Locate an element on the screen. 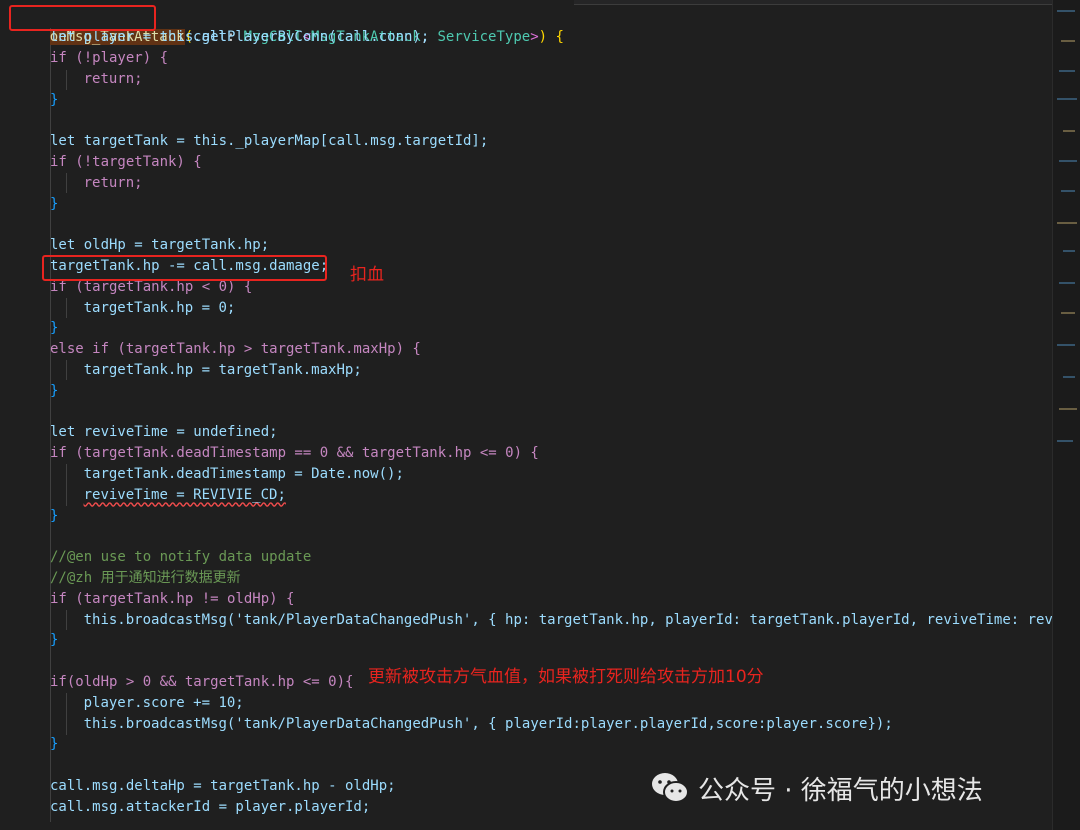 This screenshot has height=830, width=1080. code-line-23: targetTank.deadTimestamp = Date.now(); is located at coordinates (244, 474).